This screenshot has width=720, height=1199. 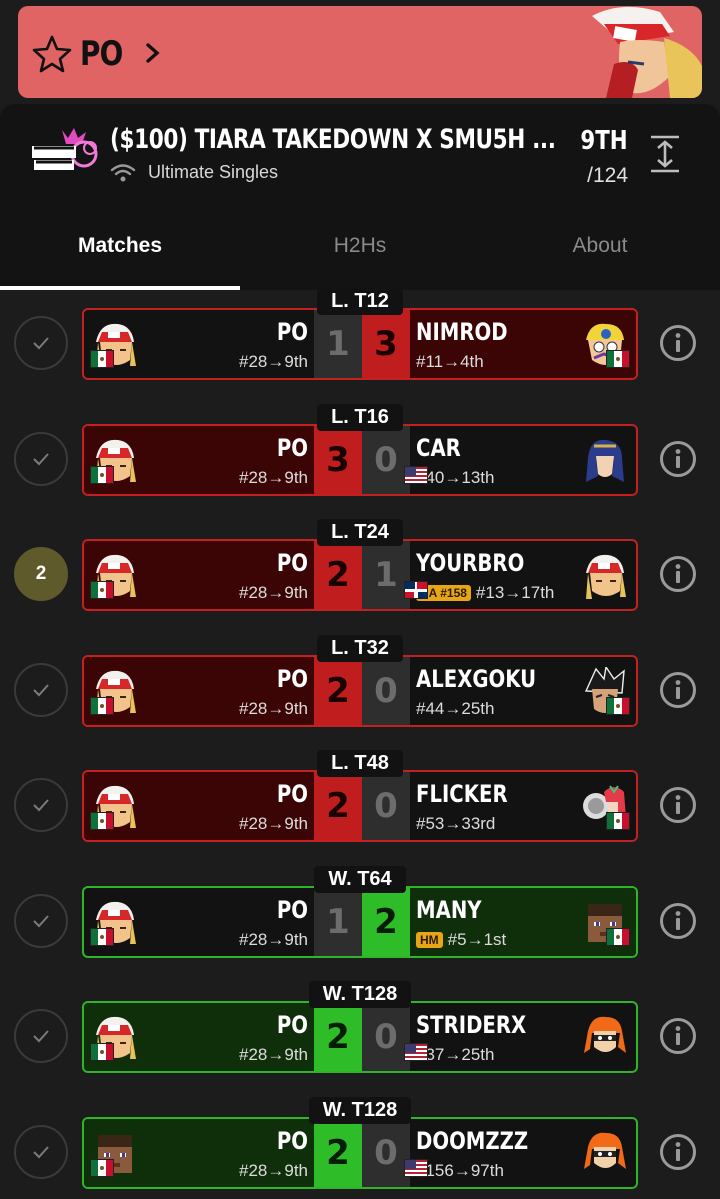 I want to click on star-icon, so click(x=52, y=54).